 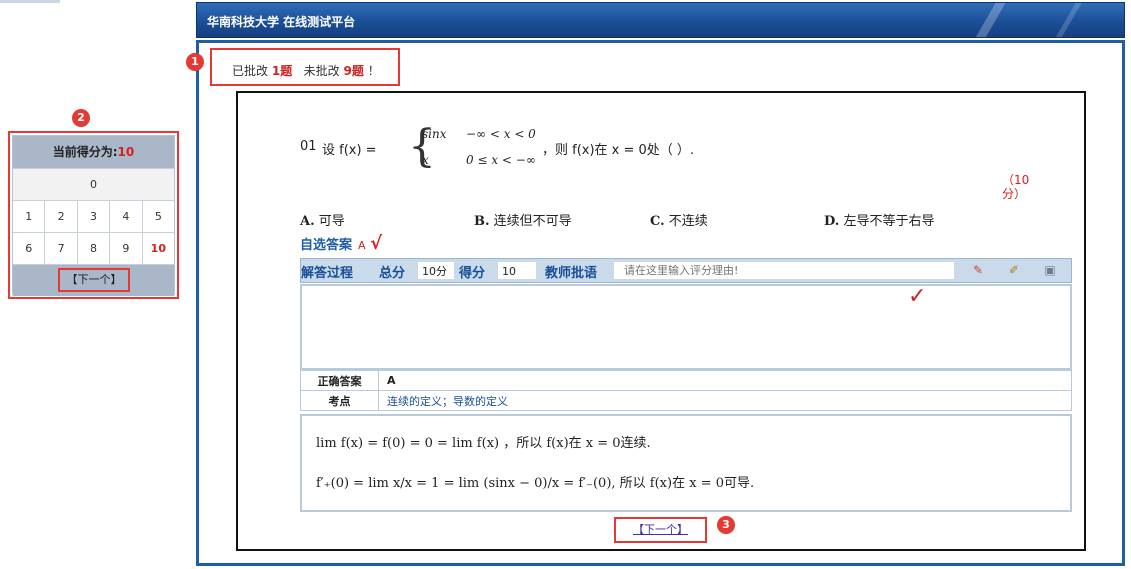 What do you see at coordinates (434, 134) in the screenshot?
I see `case-1-expression: sinx` at bounding box center [434, 134].